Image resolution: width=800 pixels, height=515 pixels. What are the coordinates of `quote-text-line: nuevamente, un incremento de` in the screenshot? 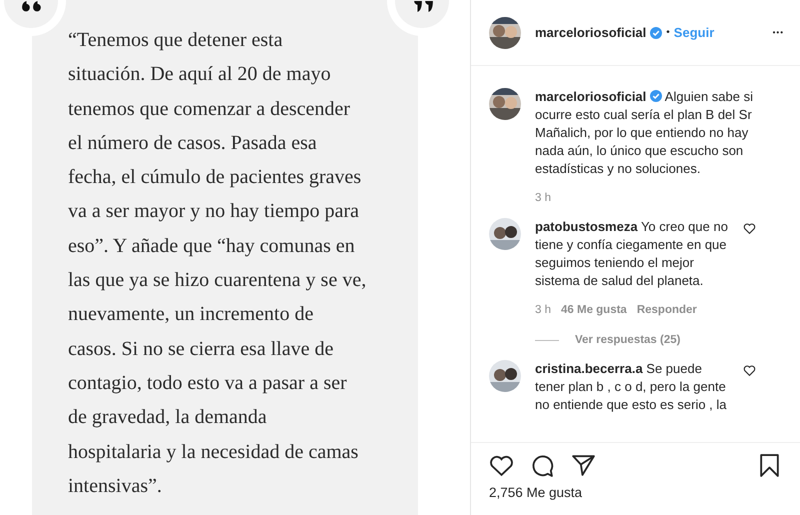 It's located at (191, 315).